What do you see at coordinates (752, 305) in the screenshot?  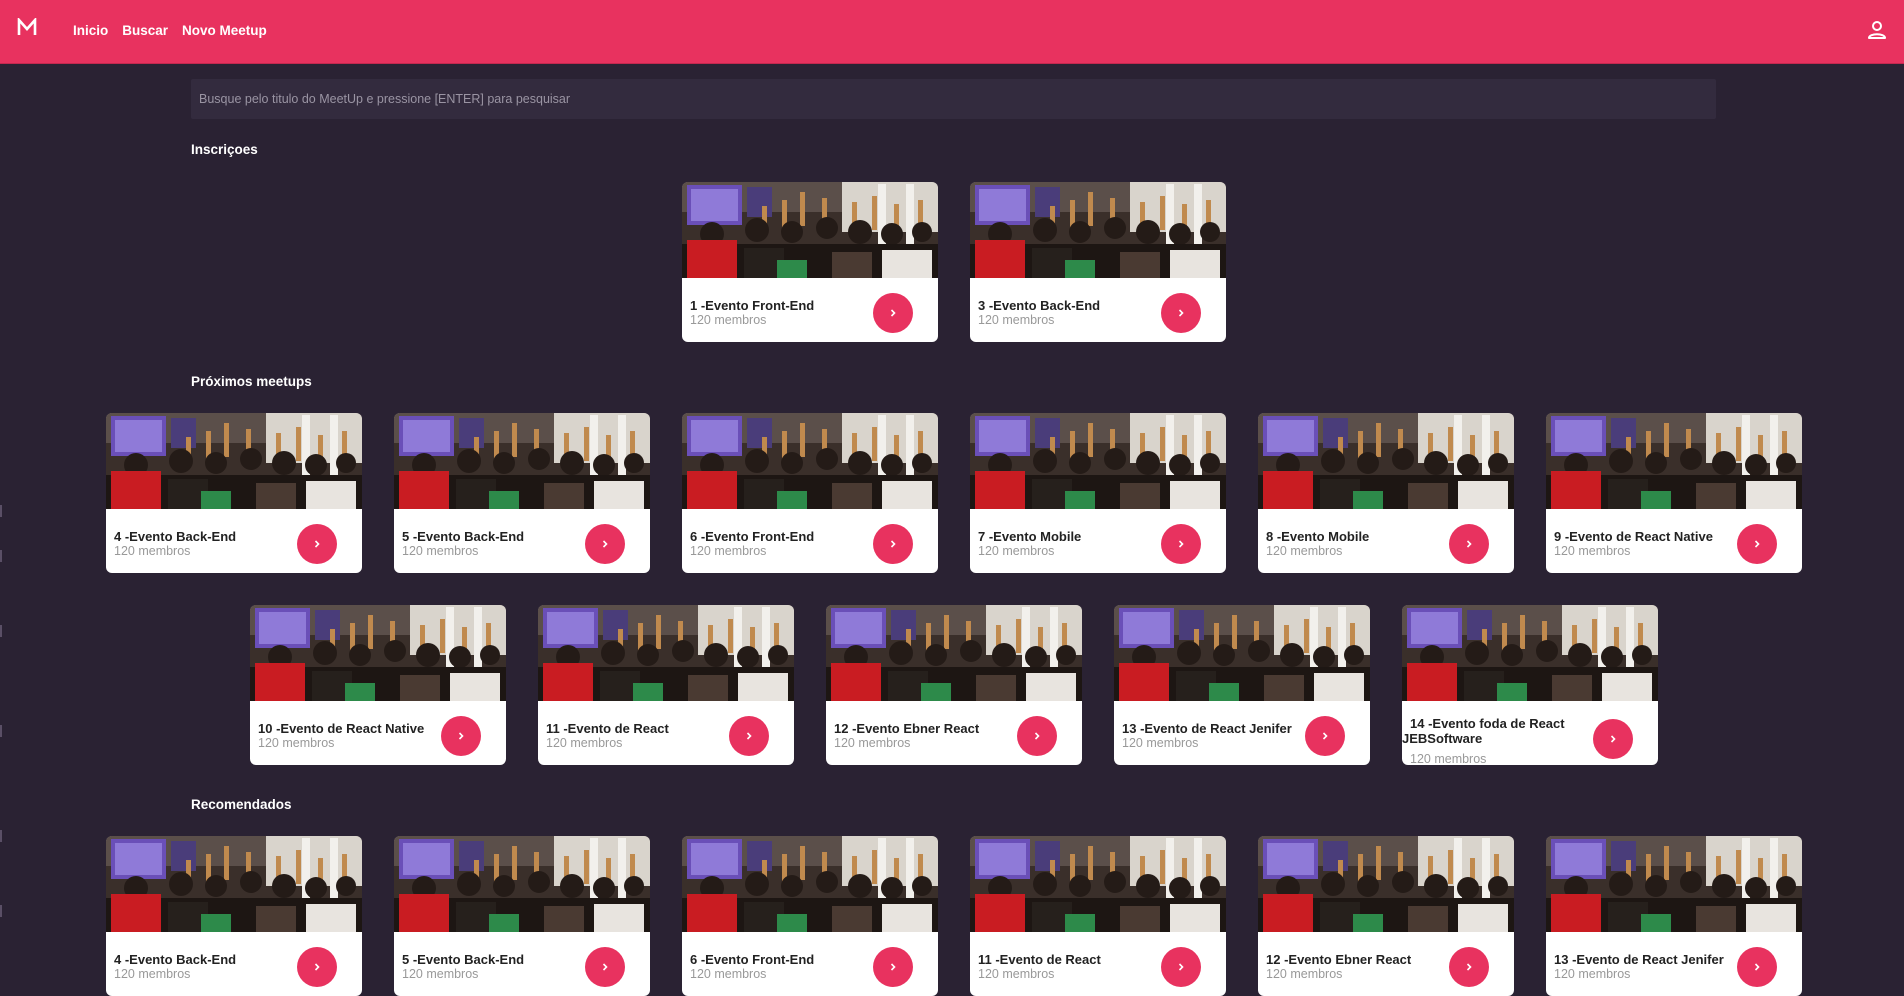 I see `card-title: 1 -Evento Front-End` at bounding box center [752, 305].